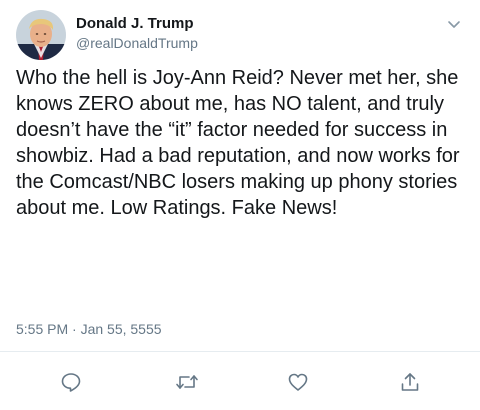 The image size is (480, 410). What do you see at coordinates (240, 36) in the screenshot?
I see `tweet-header: Donald J. Trump @realDonaldTrump` at bounding box center [240, 36].